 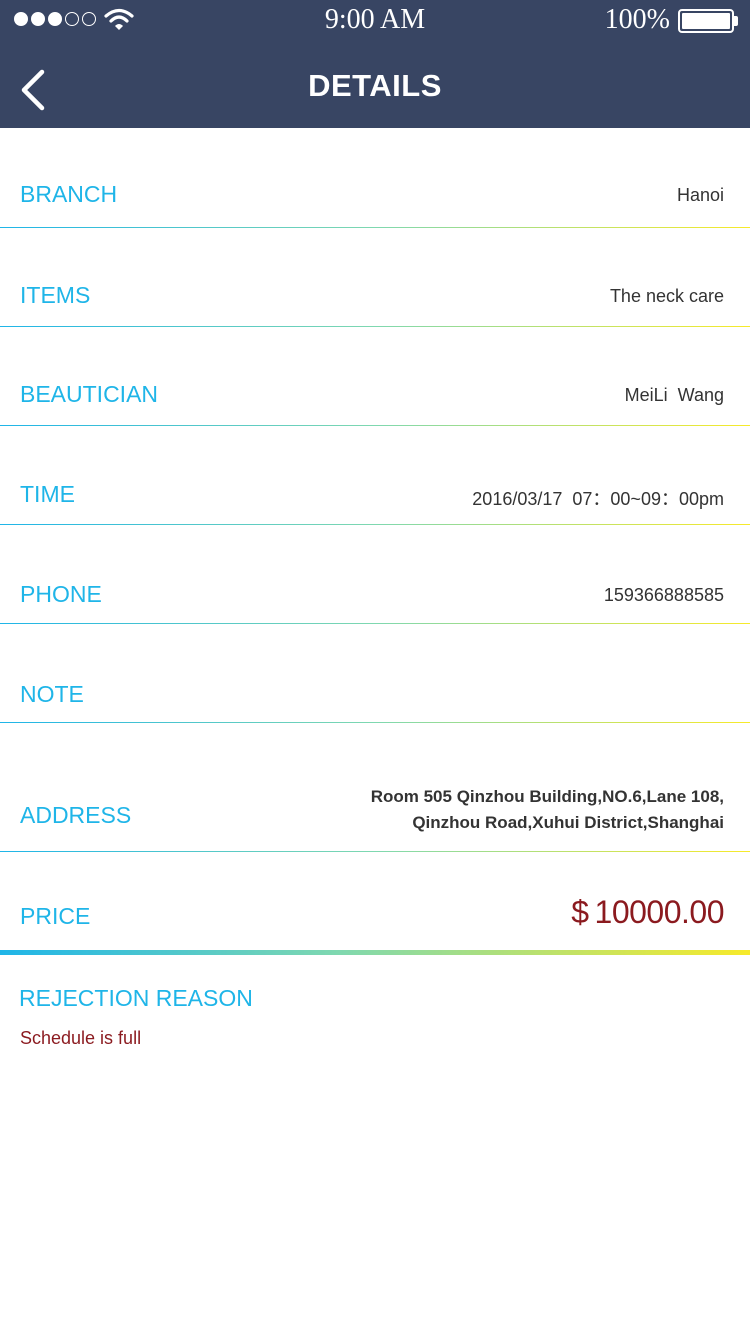 I want to click on status-bar: 9:00 AM 100%, so click(x=375, y=20).